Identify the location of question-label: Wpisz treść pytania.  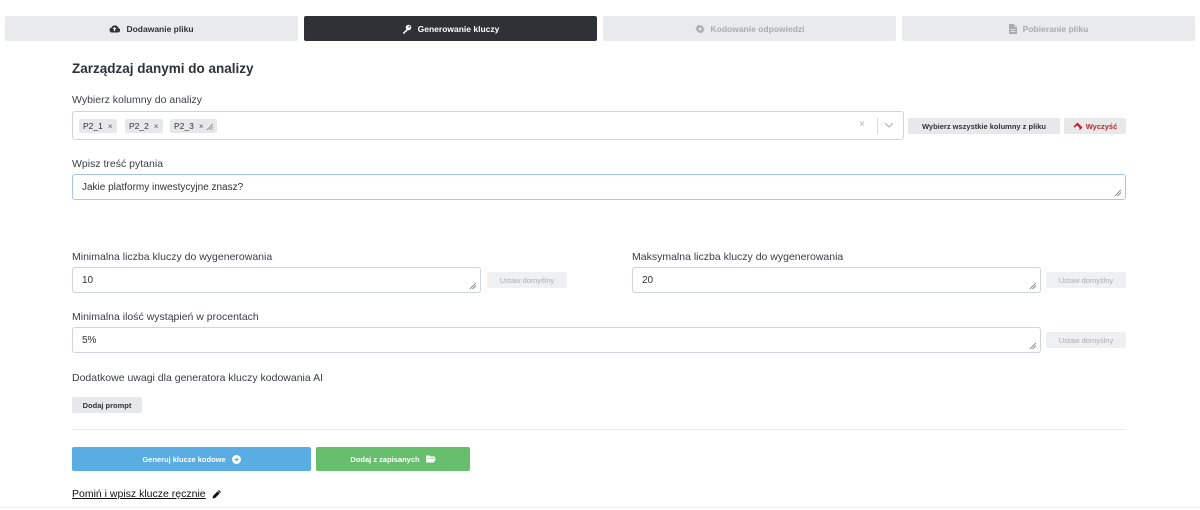
(118, 164).